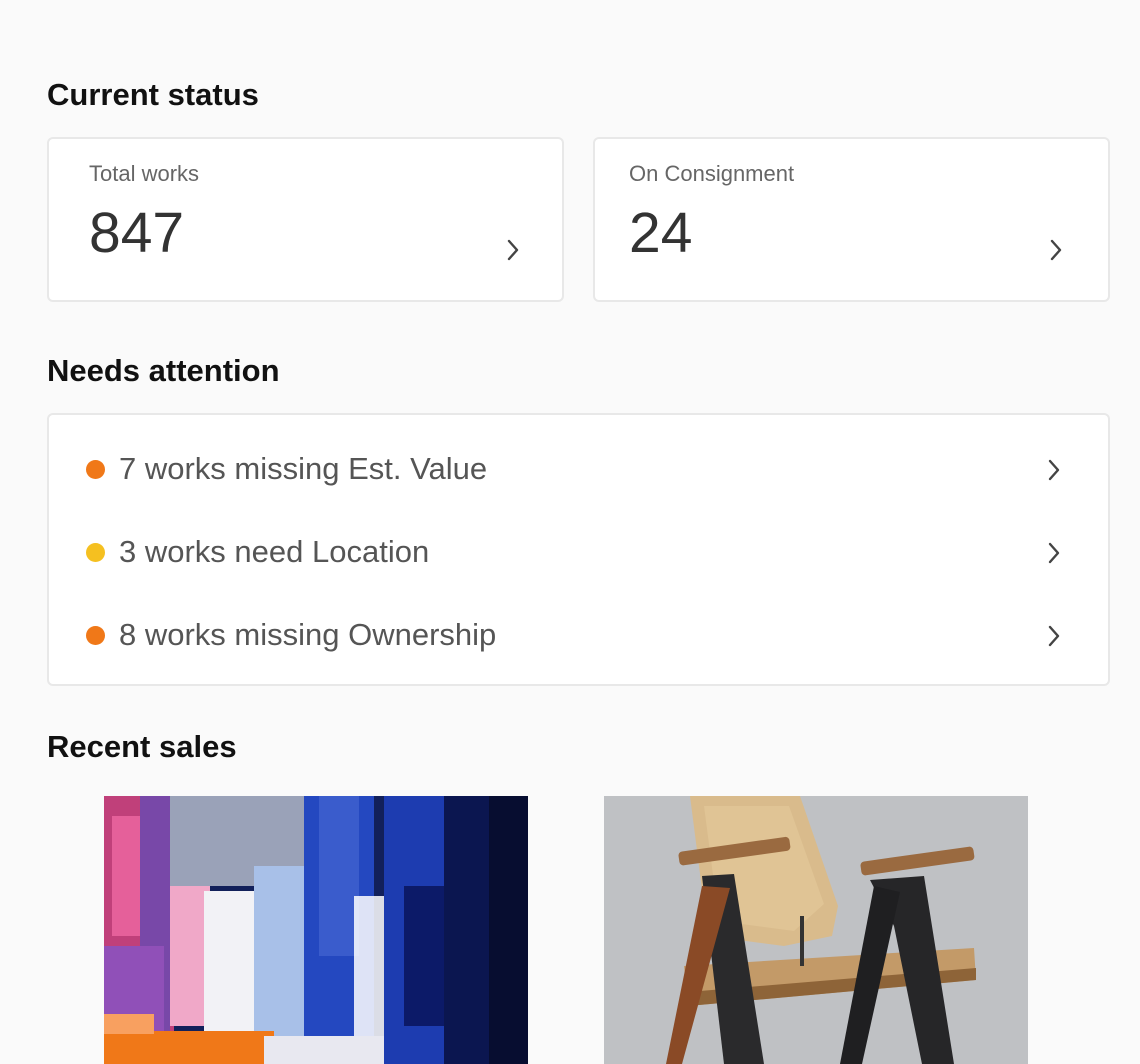 The width and height of the screenshot is (1140, 1064). Describe the element at coordinates (816, 930) in the screenshot. I see `recent-sale-wooden-chair-image` at that location.